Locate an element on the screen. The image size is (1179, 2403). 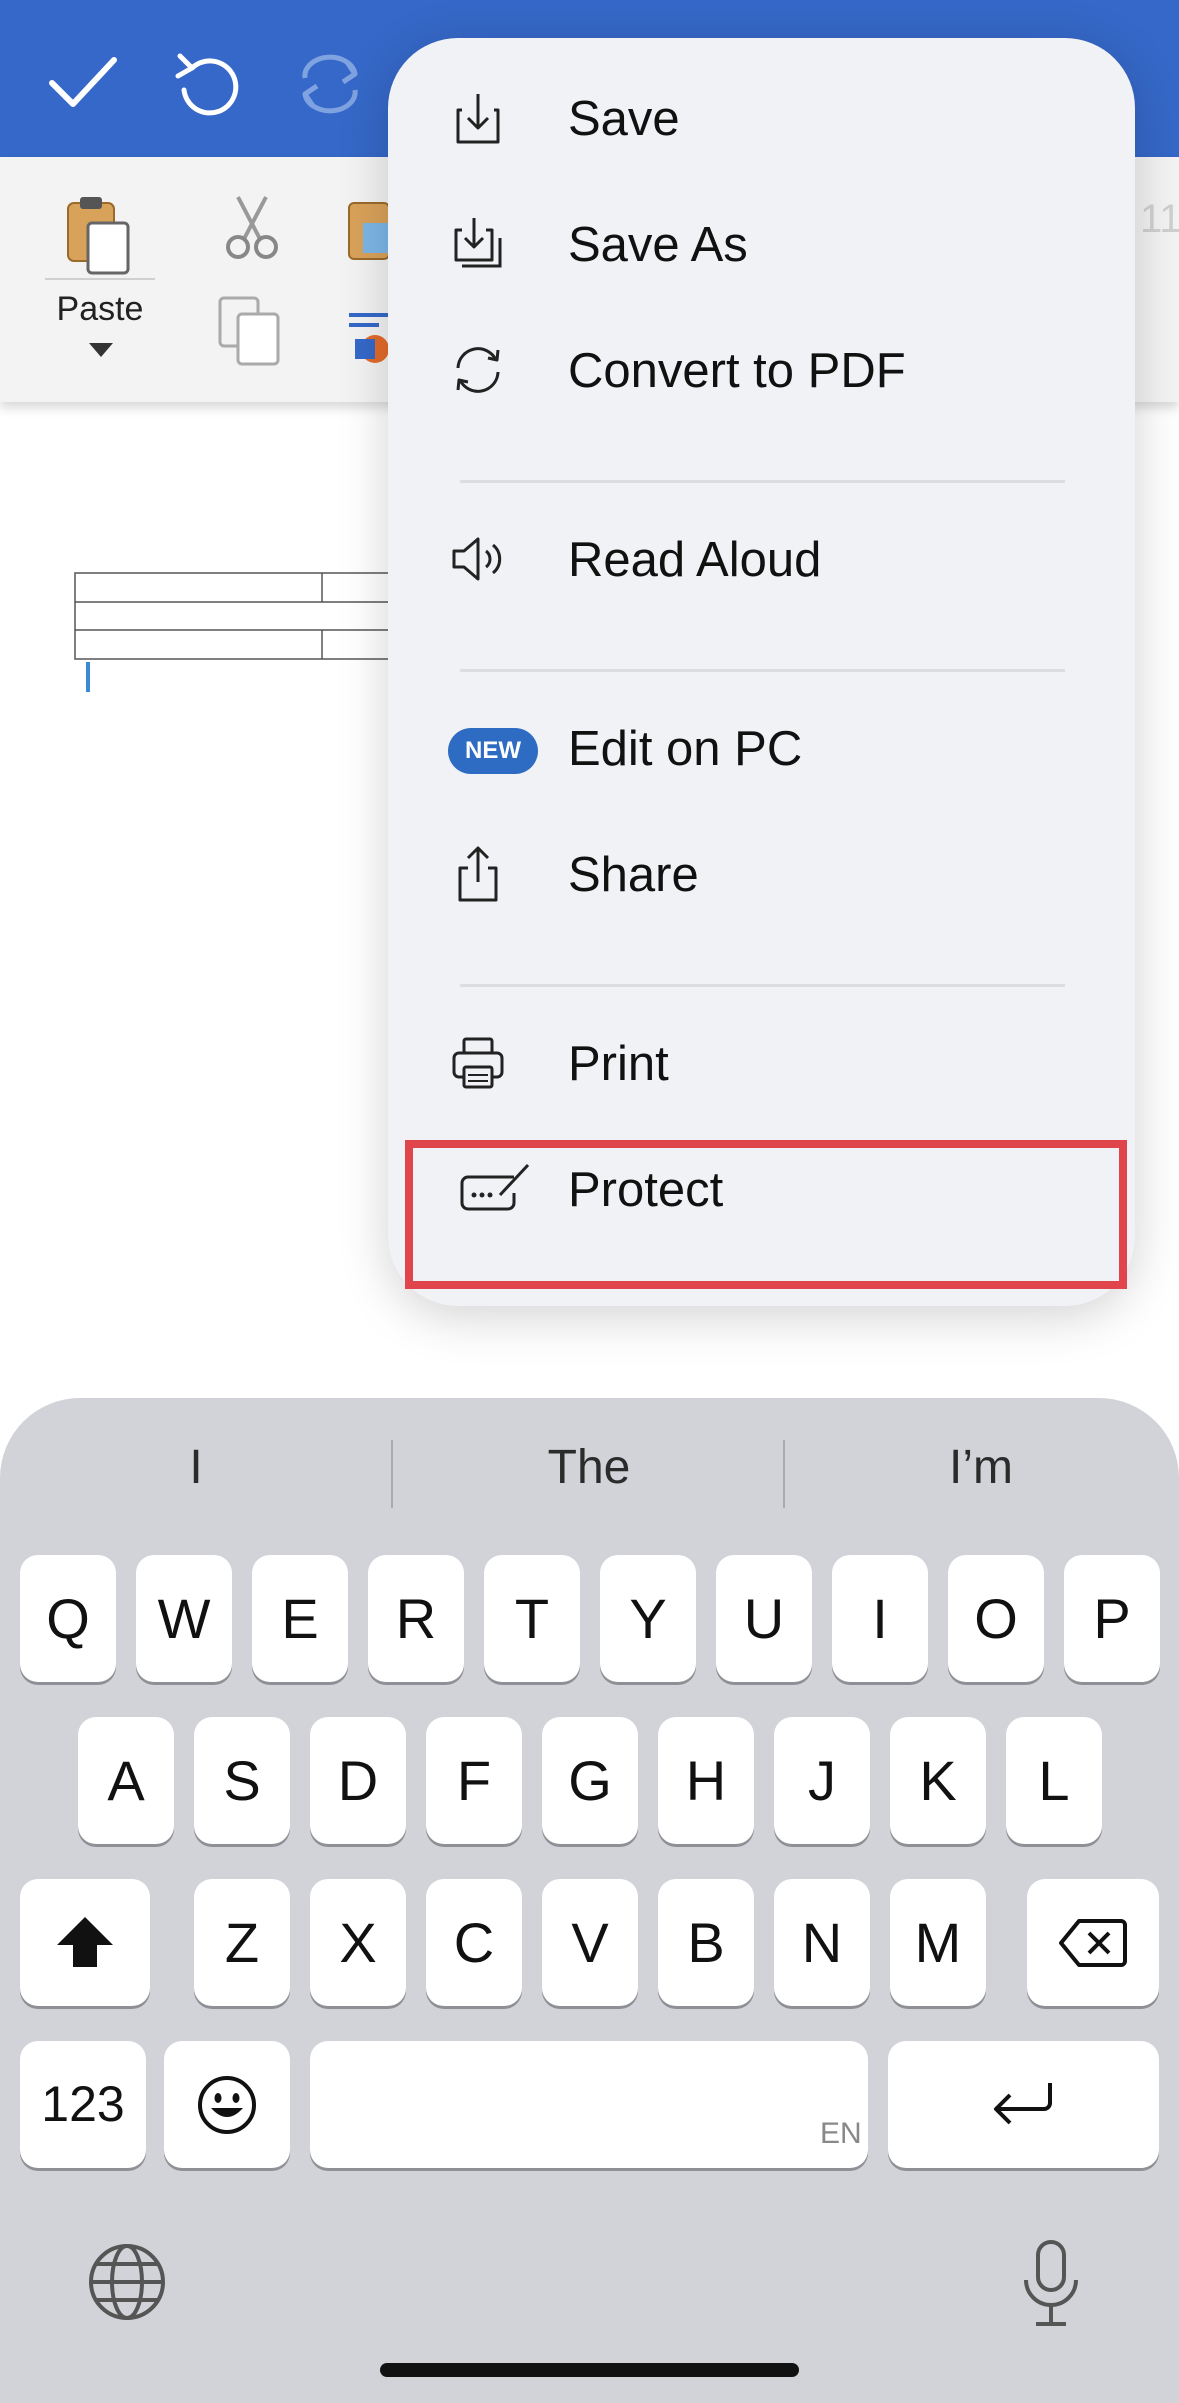
redo-icon is located at coordinates (330, 83).